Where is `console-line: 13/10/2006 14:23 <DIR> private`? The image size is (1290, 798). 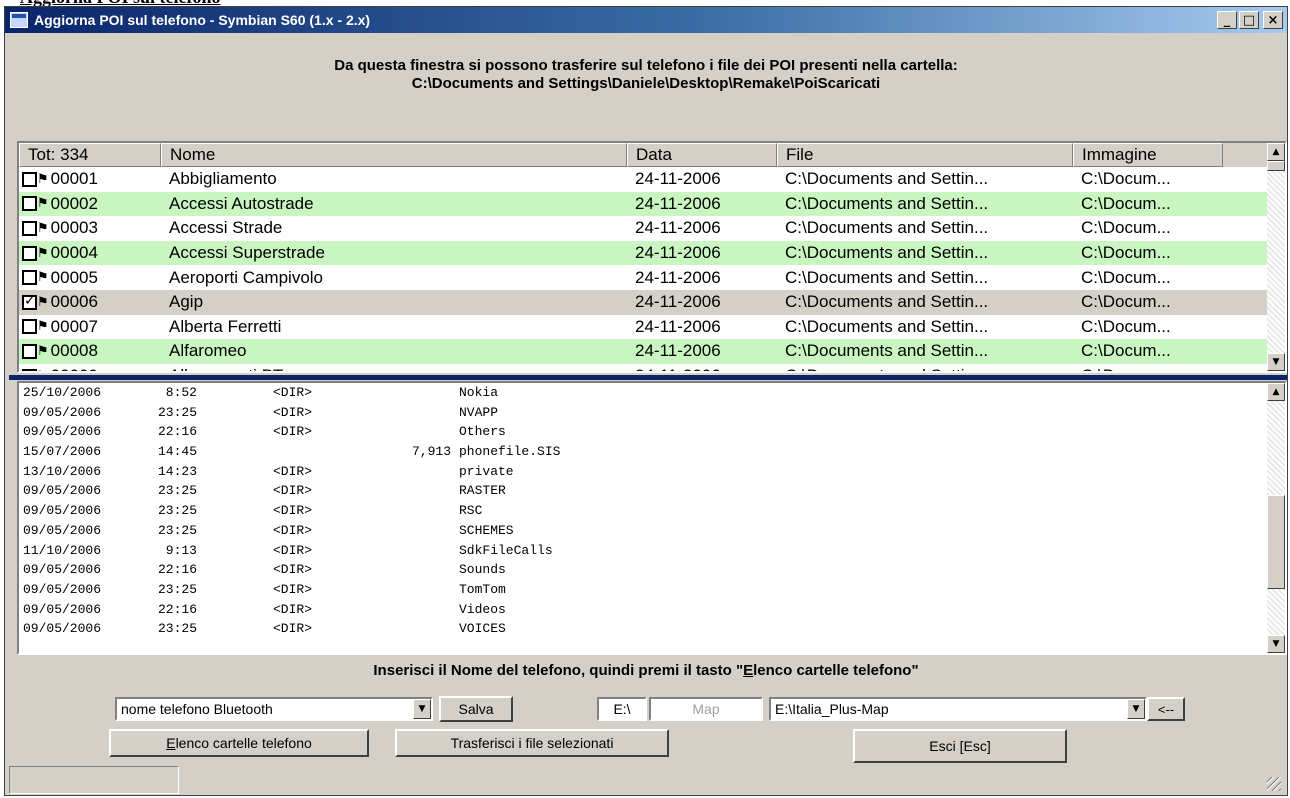 console-line: 13/10/2006 14:23 <DIR> private is located at coordinates (652, 472).